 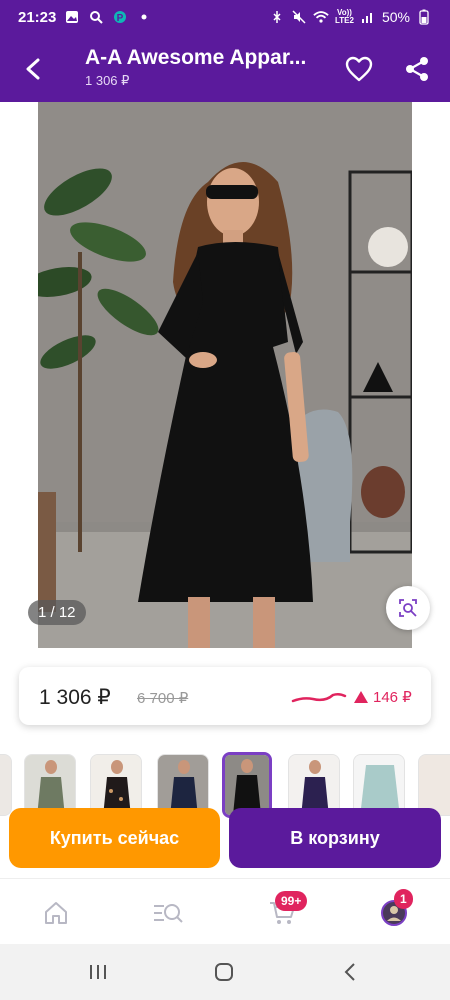 What do you see at coordinates (403, 899) in the screenshot?
I see `profile-badge: 1` at bounding box center [403, 899].